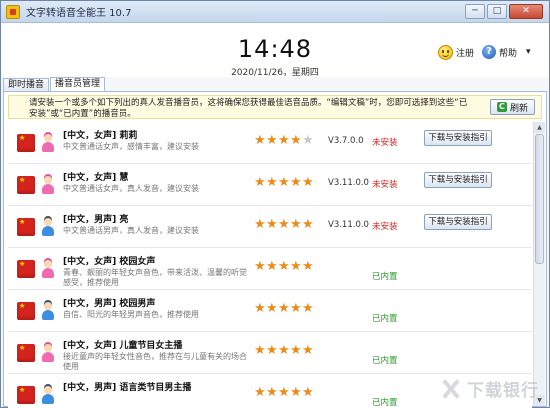 The width and height of the screenshot is (550, 408). Describe the element at coordinates (489, 52) in the screenshot. I see `help-icon: ?` at that location.